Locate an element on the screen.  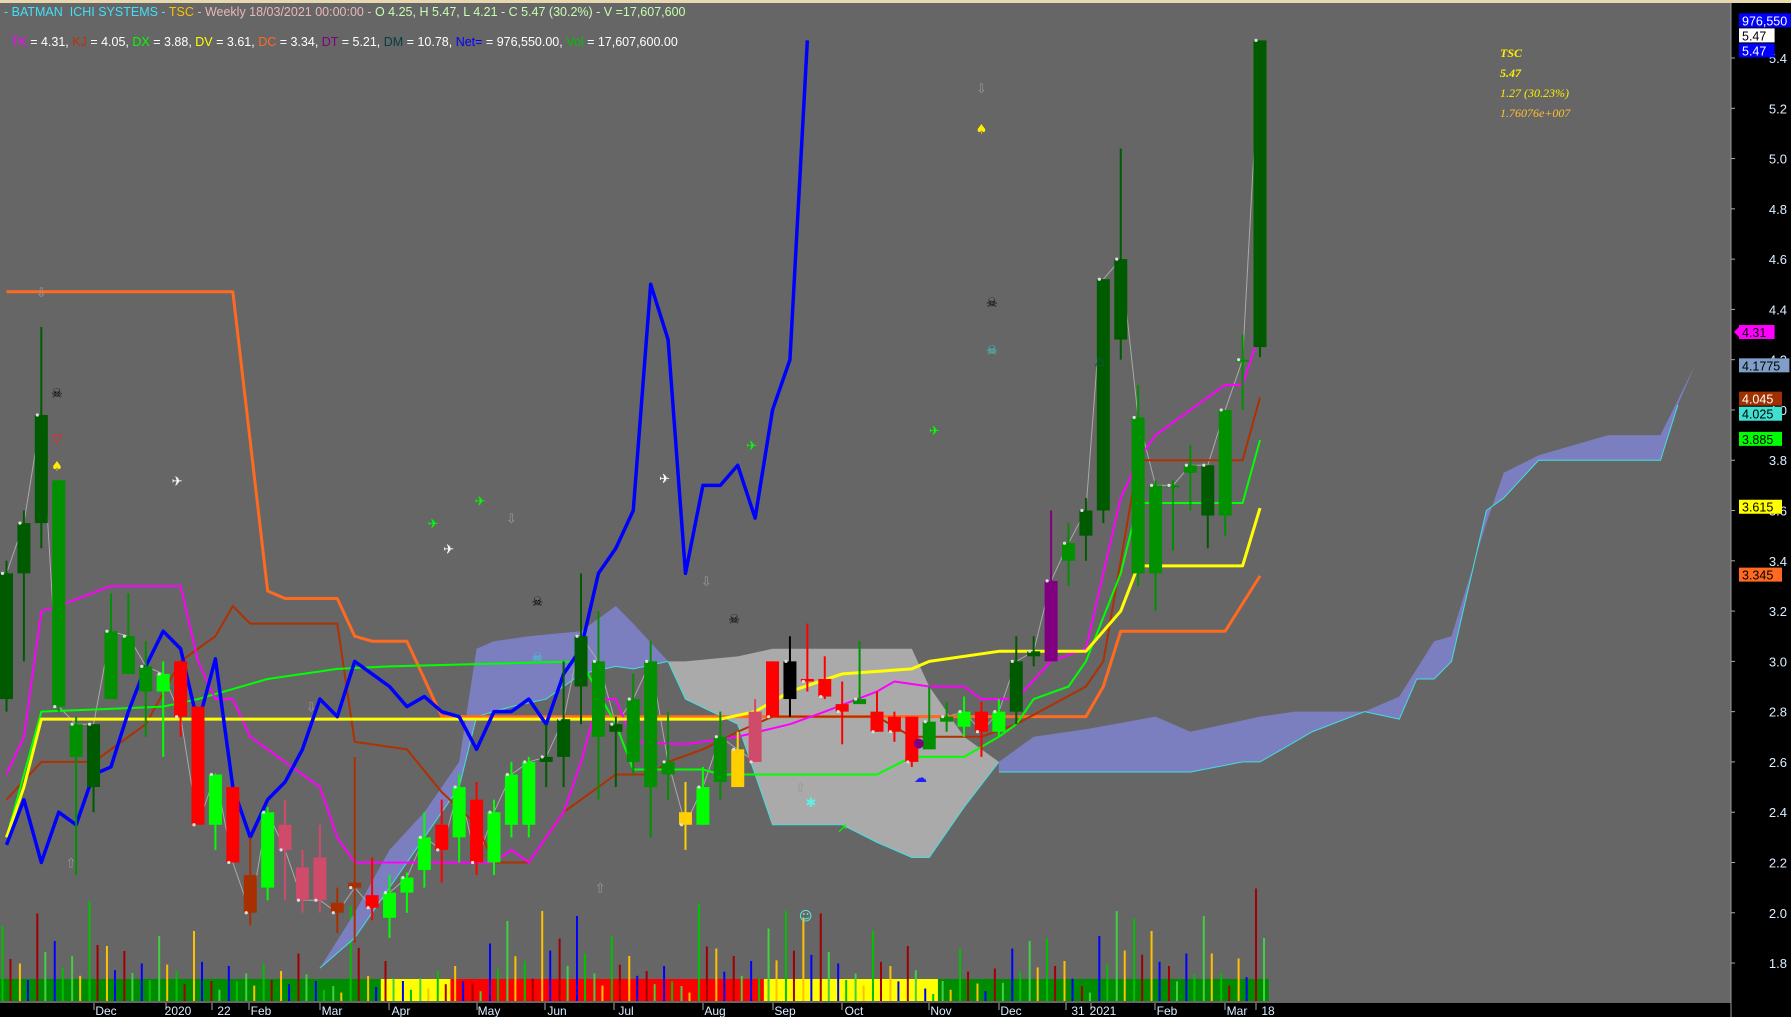
badge-text: 3.885 is located at coordinates (1757, 440).